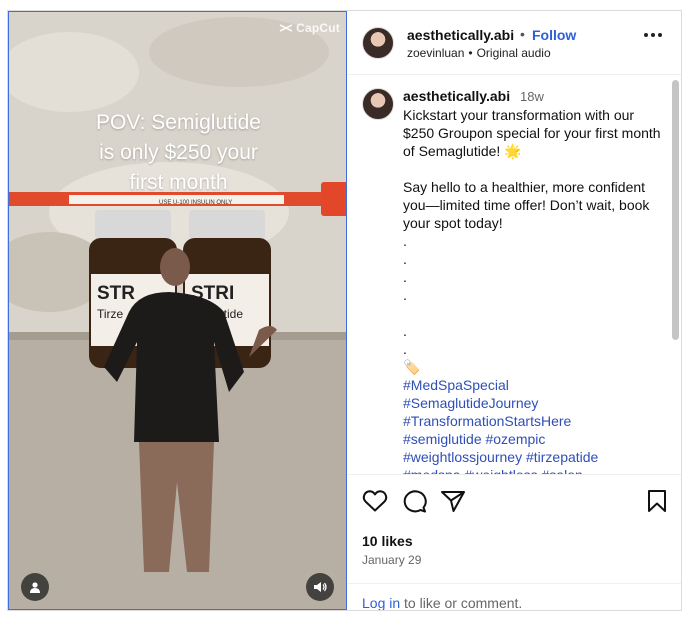  Describe the element at coordinates (460, 35) in the screenshot. I see `author-username: aesthetically.abi` at that location.